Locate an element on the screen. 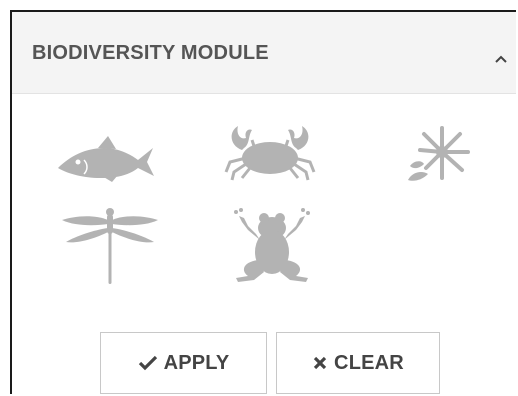  crab-icon is located at coordinates (270, 153).